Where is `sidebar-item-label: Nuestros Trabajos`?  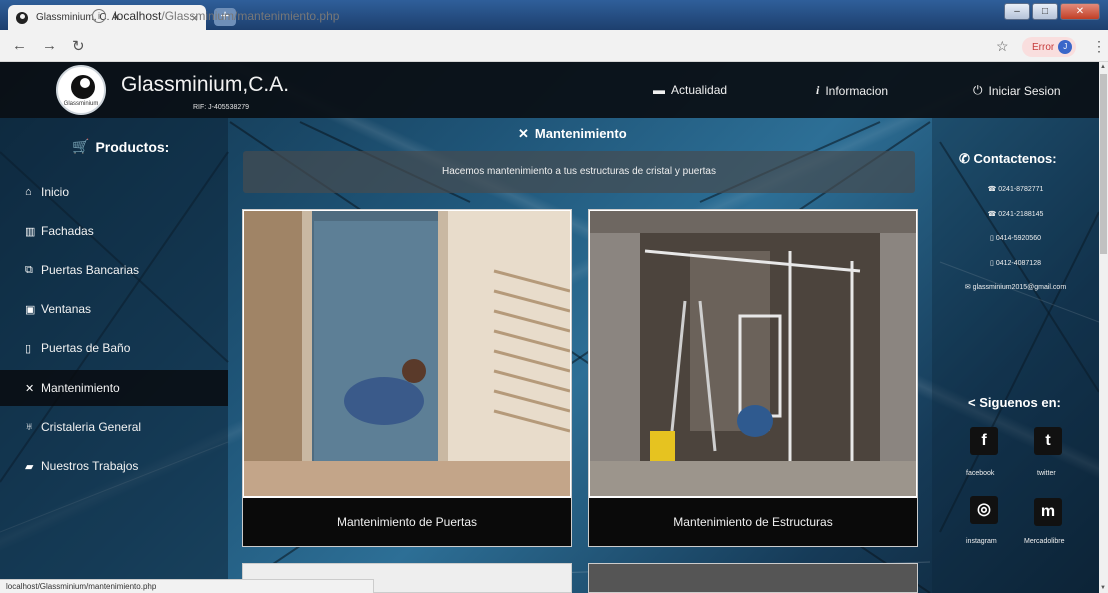 sidebar-item-label: Nuestros Trabajos is located at coordinates (90, 466).